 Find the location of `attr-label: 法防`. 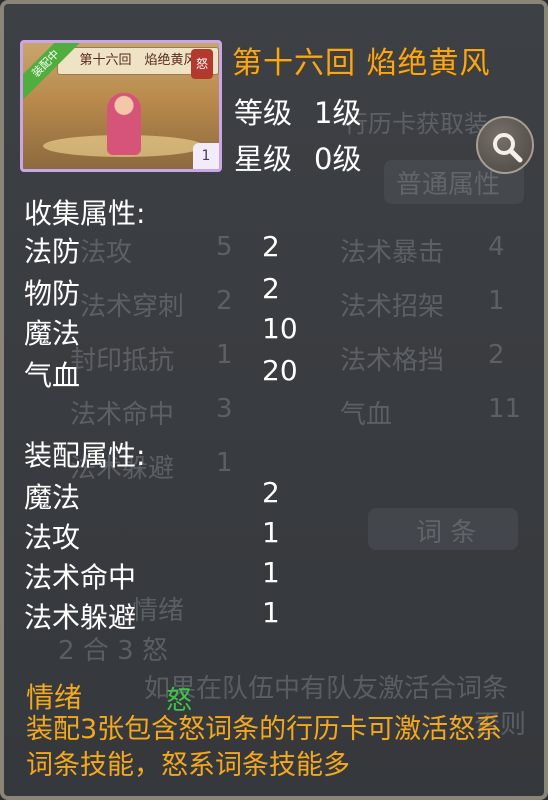

attr-label: 法防 is located at coordinates (52, 251).